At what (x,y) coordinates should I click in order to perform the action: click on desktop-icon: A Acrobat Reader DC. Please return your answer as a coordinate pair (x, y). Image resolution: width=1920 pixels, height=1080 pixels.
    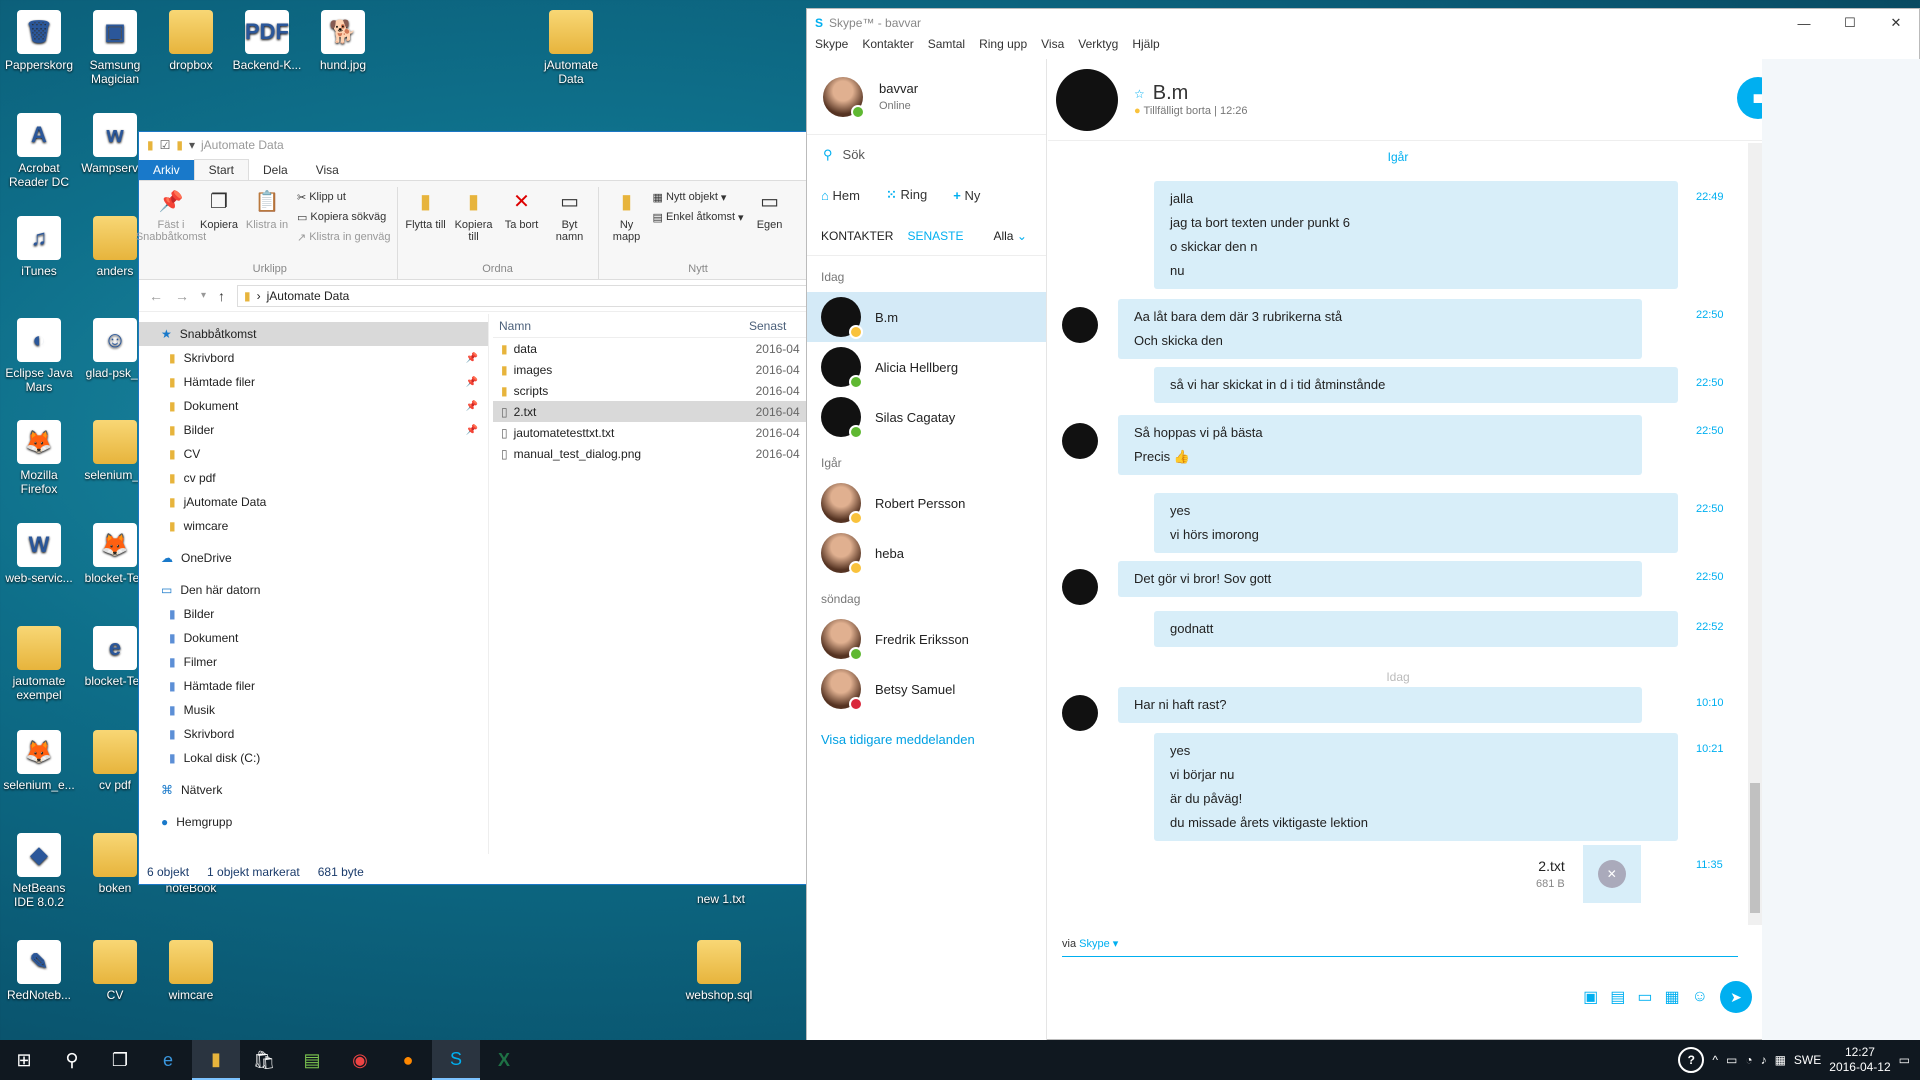
    Looking at the image, I should click on (39, 151).